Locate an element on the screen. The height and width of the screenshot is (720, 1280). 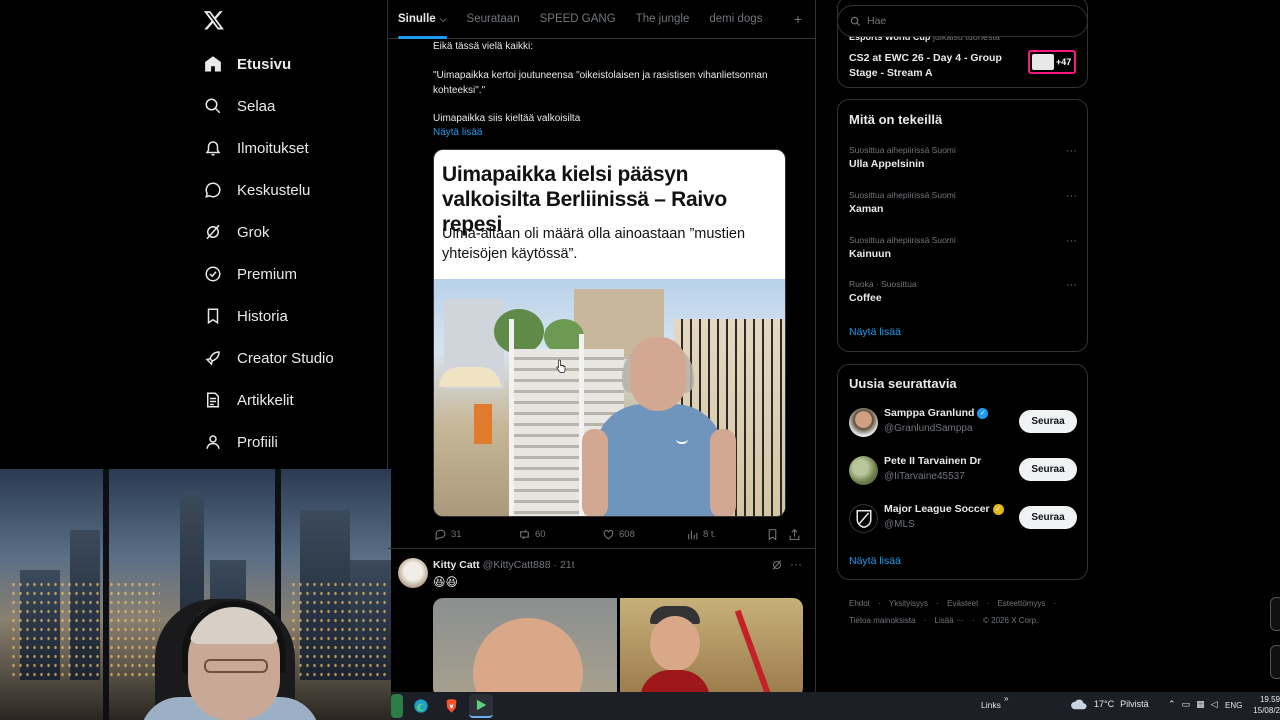
nav-label-notifications: Ilmoitukset is located at coordinates (273, 148).